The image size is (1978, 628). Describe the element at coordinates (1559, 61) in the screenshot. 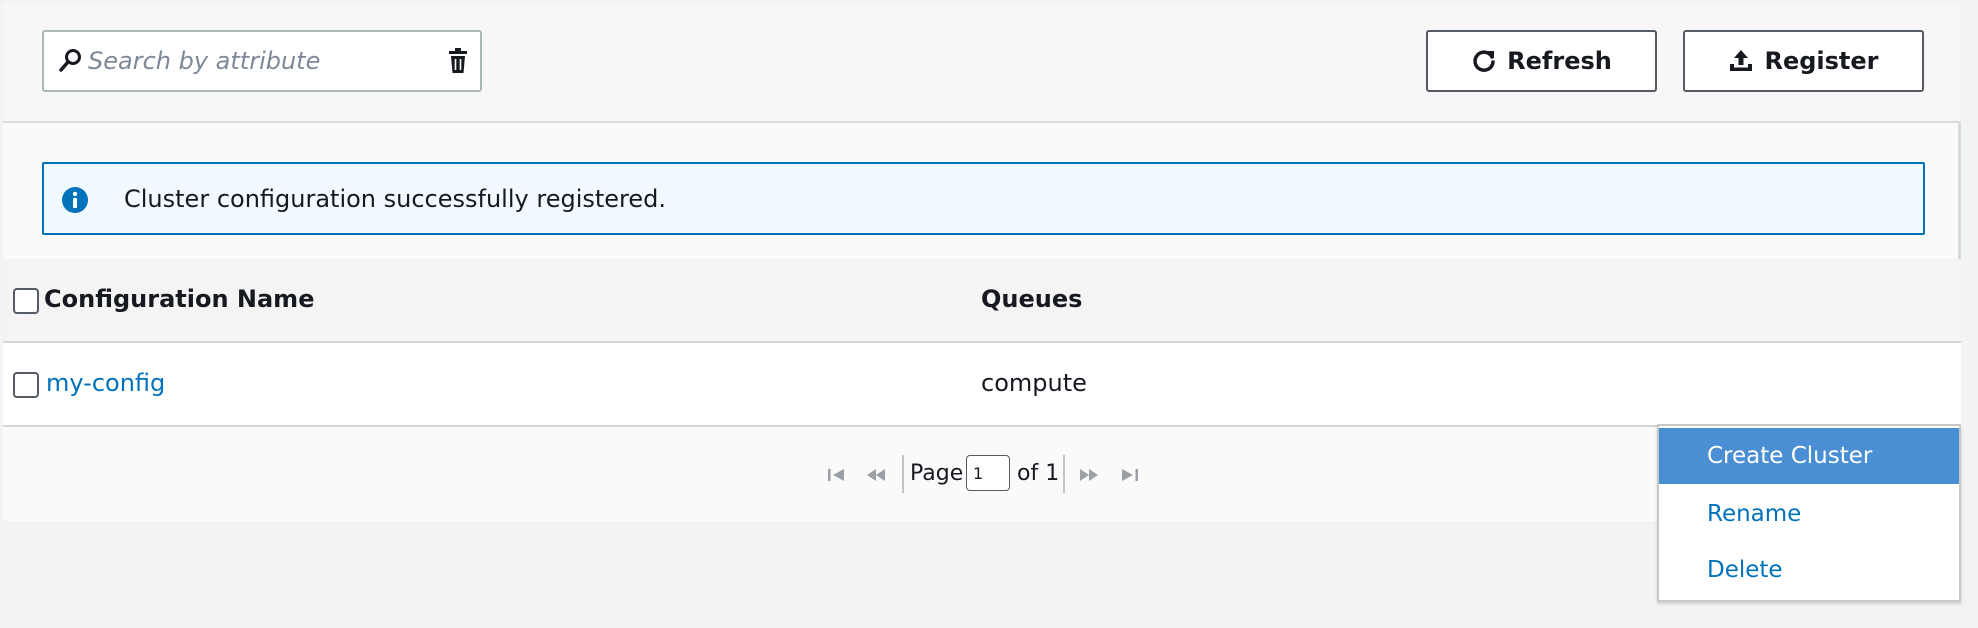

I see `refresh-label: Refresh` at that location.